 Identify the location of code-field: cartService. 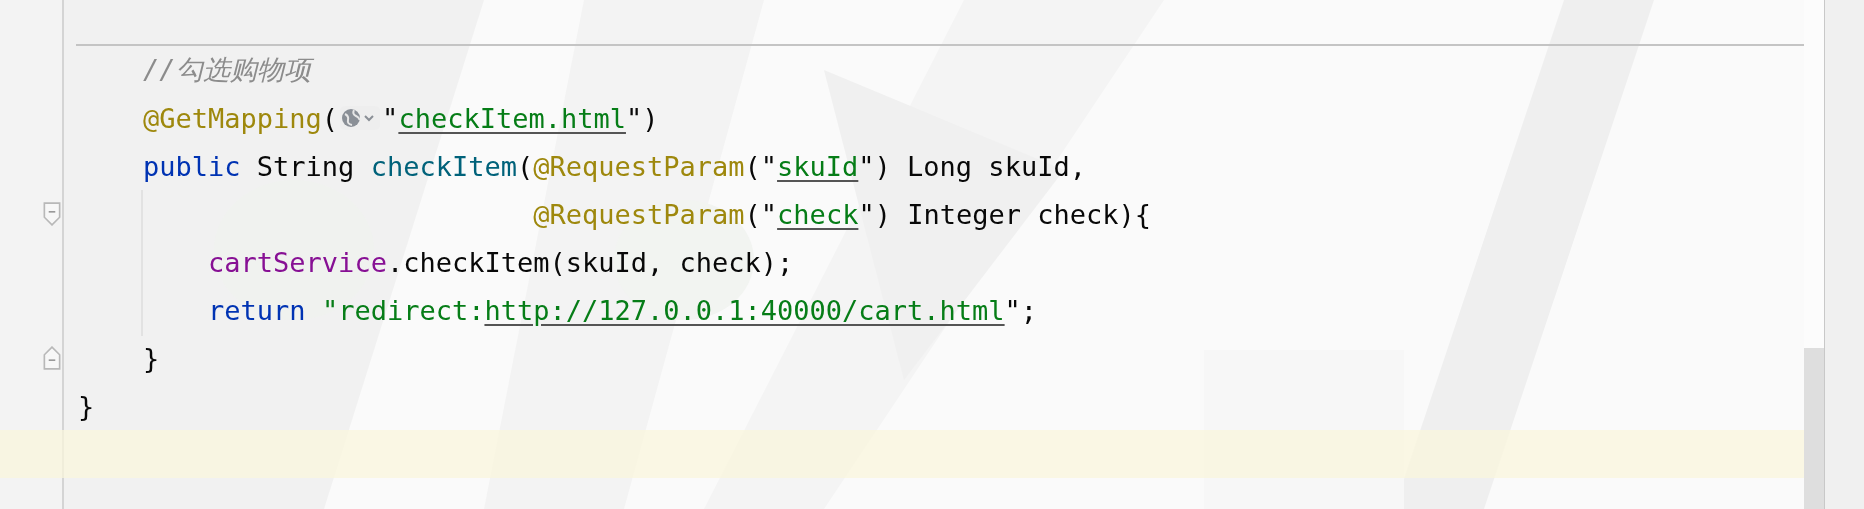
(297, 262).